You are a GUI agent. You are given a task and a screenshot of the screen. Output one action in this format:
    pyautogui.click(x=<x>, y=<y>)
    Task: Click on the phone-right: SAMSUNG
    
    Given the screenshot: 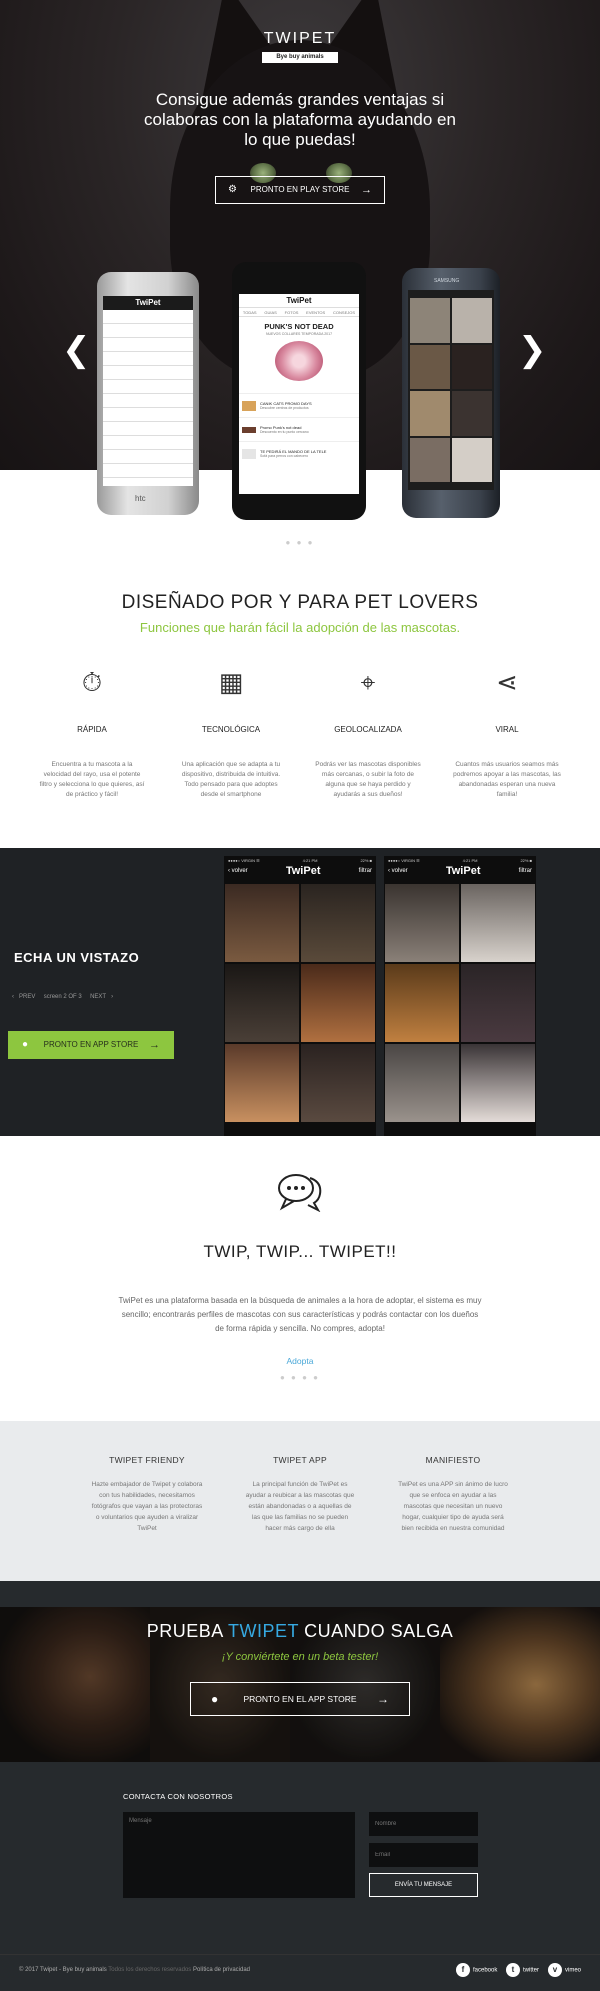 What is the action you would take?
    pyautogui.click(x=451, y=393)
    